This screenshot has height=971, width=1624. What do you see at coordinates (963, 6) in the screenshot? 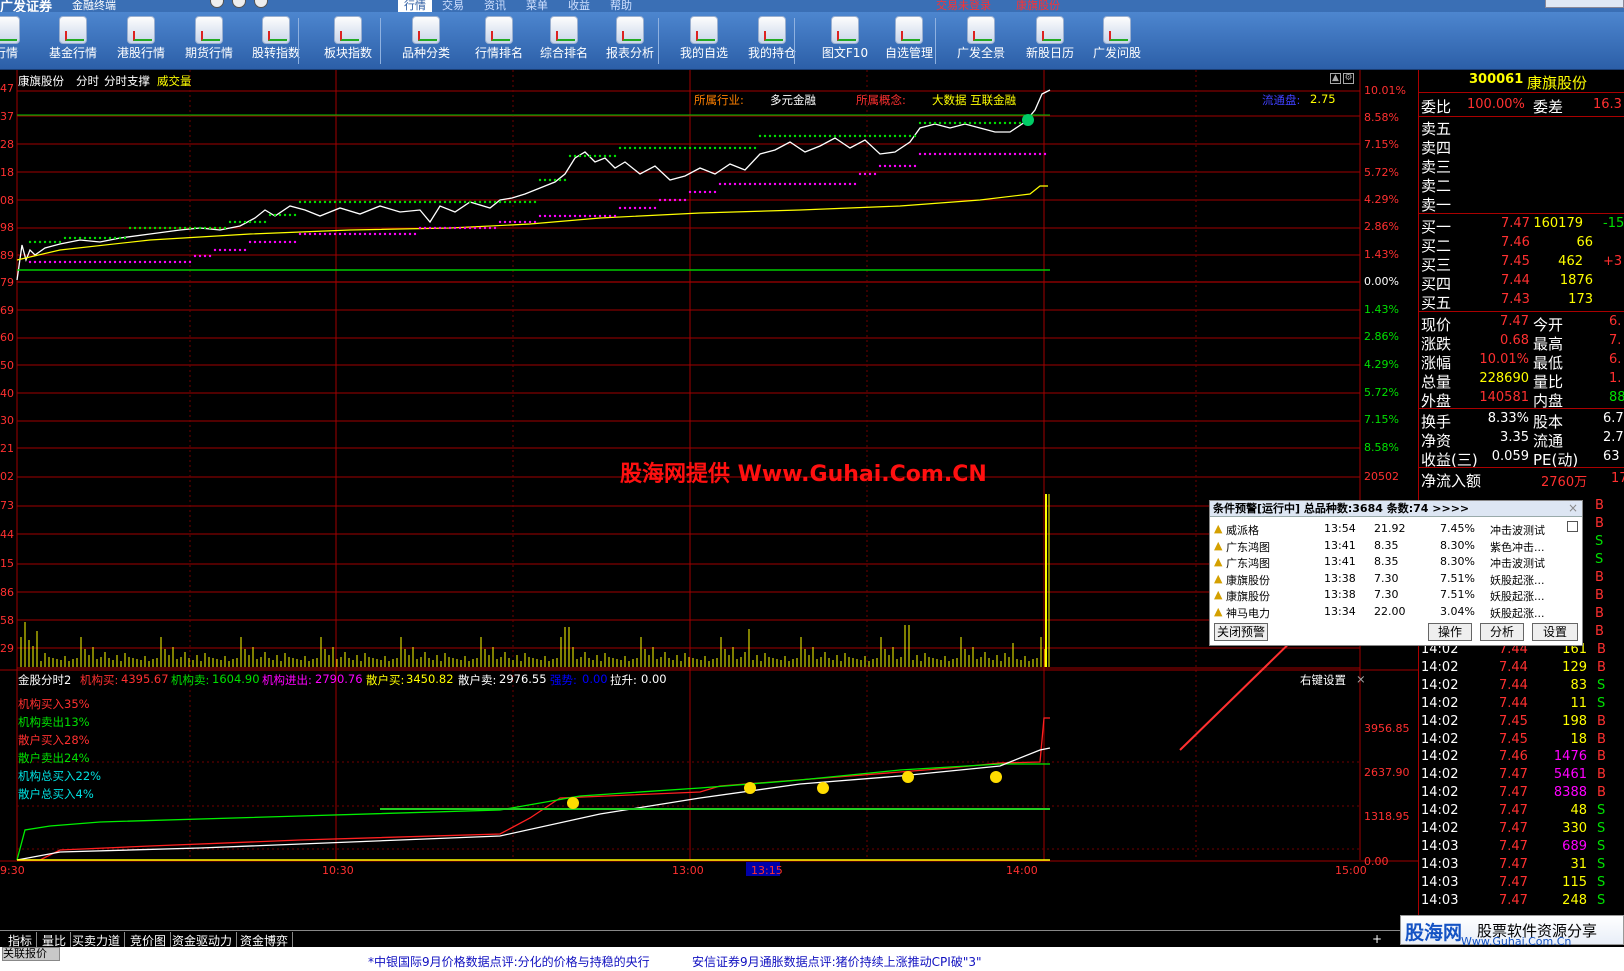
I see `login-warning: 交易未登录` at bounding box center [963, 6].